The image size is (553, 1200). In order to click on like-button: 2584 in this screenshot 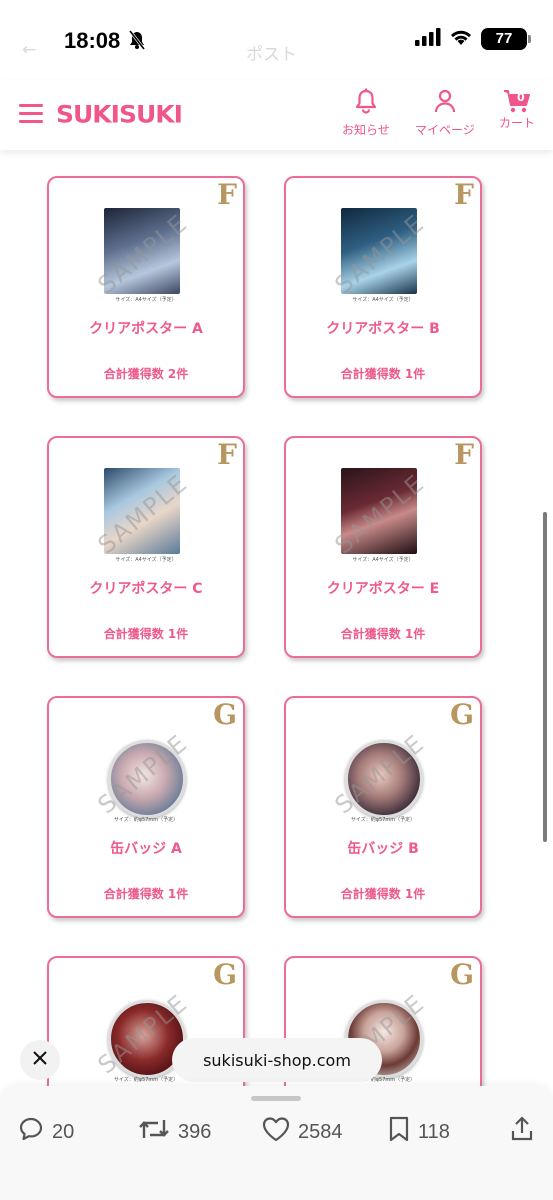, I will do `click(302, 1132)`.